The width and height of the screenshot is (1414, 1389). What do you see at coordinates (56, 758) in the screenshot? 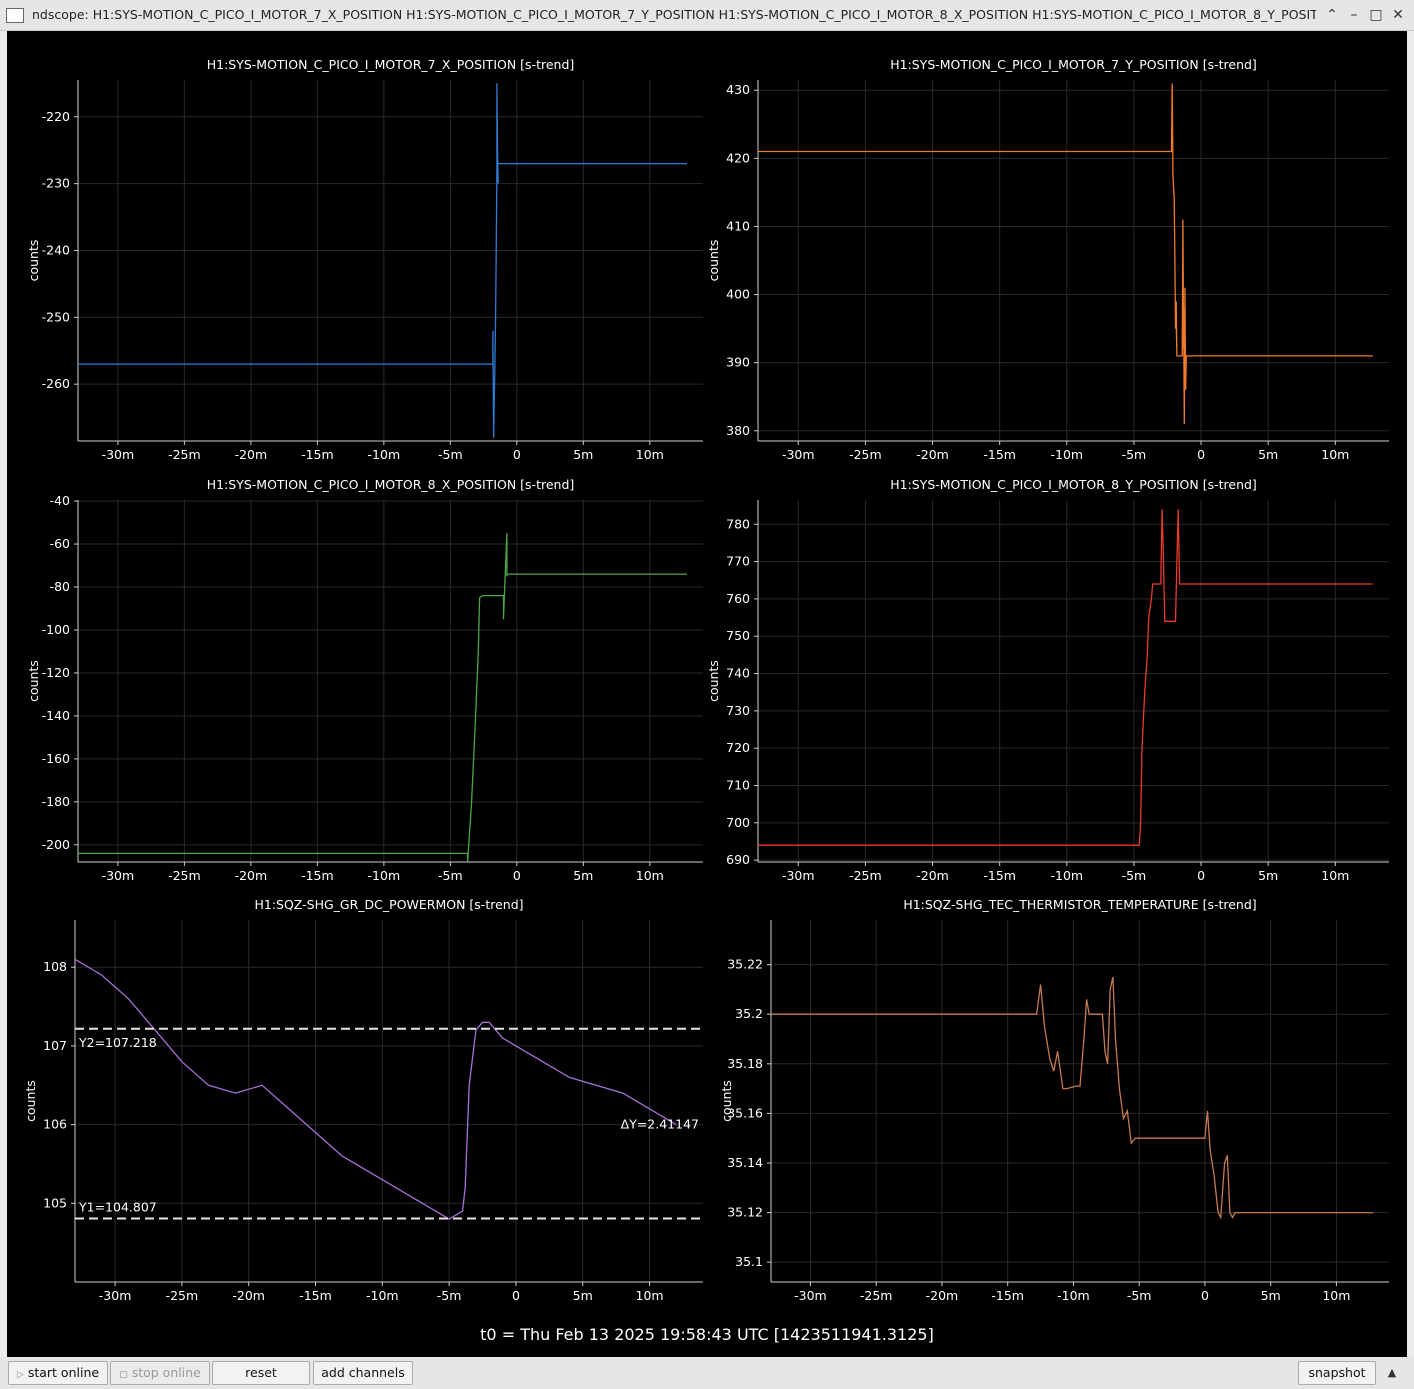
I see `y-tick-label: -160` at bounding box center [56, 758].